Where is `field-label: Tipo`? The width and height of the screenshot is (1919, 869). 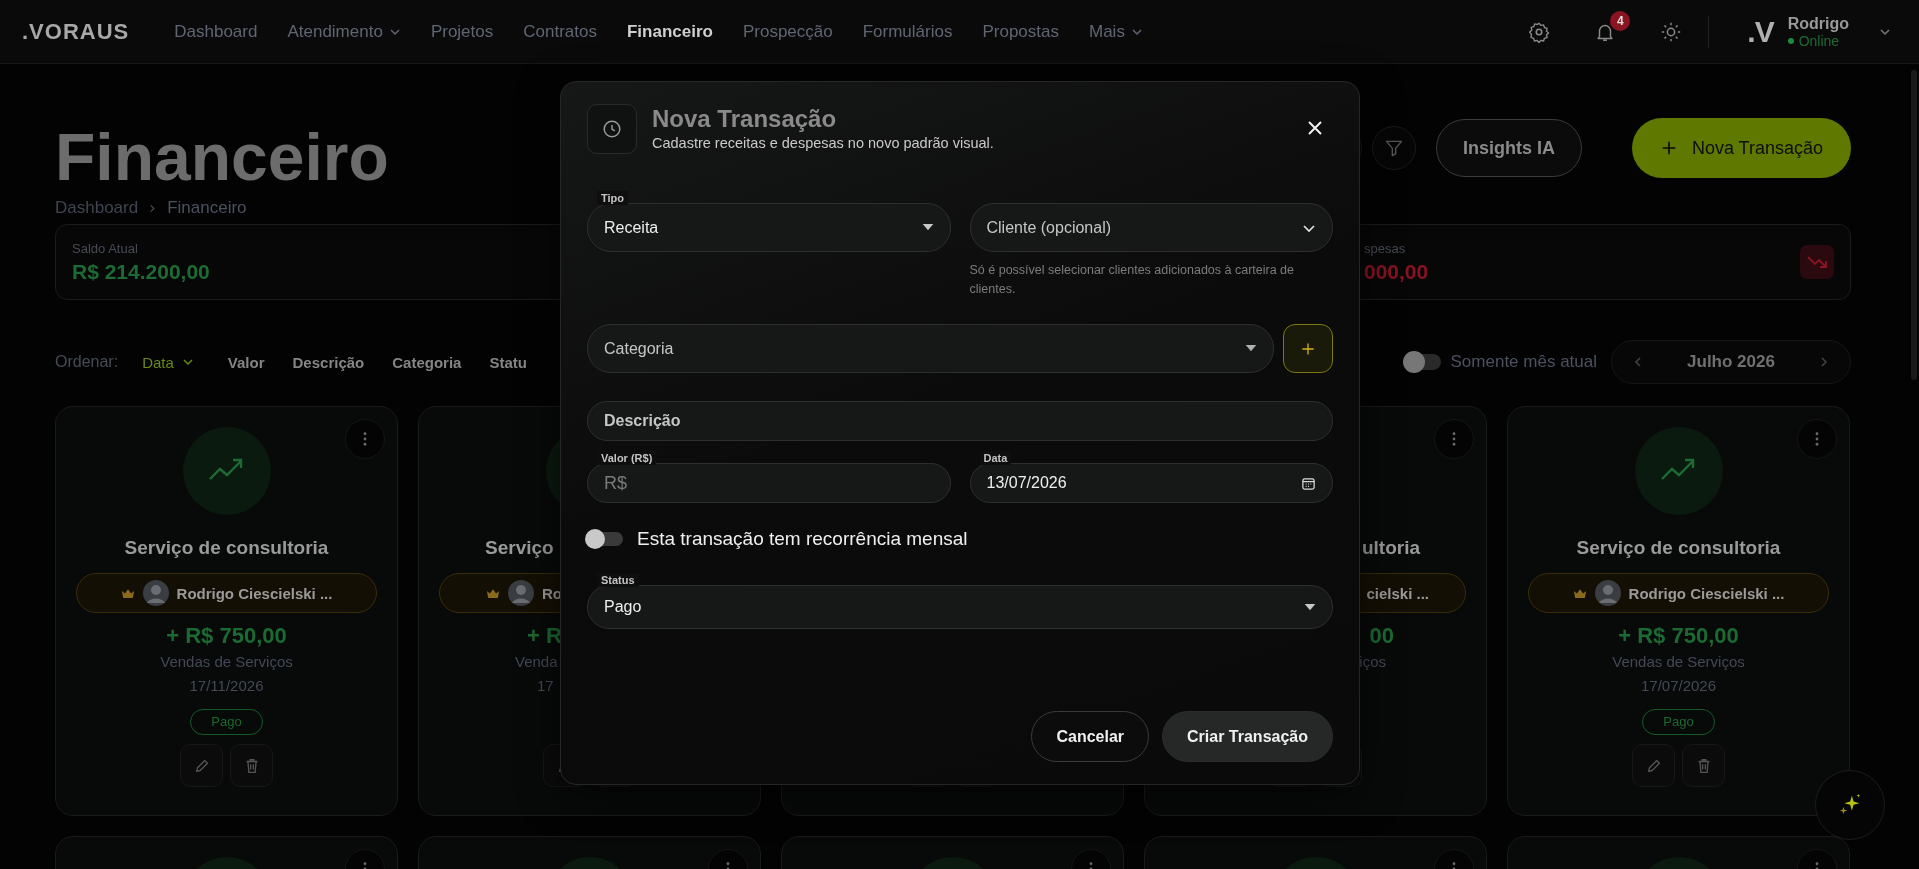 field-label: Tipo is located at coordinates (612, 198).